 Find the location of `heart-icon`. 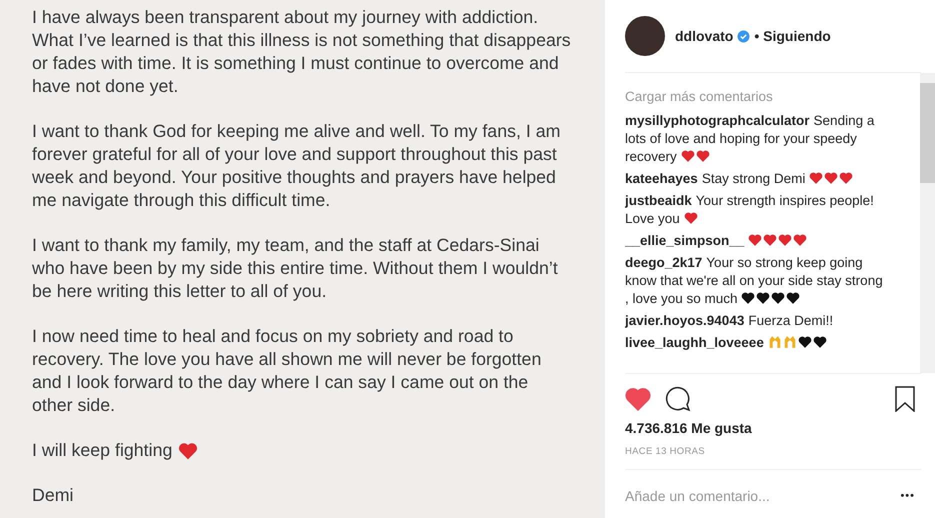

heart-icon is located at coordinates (638, 399).